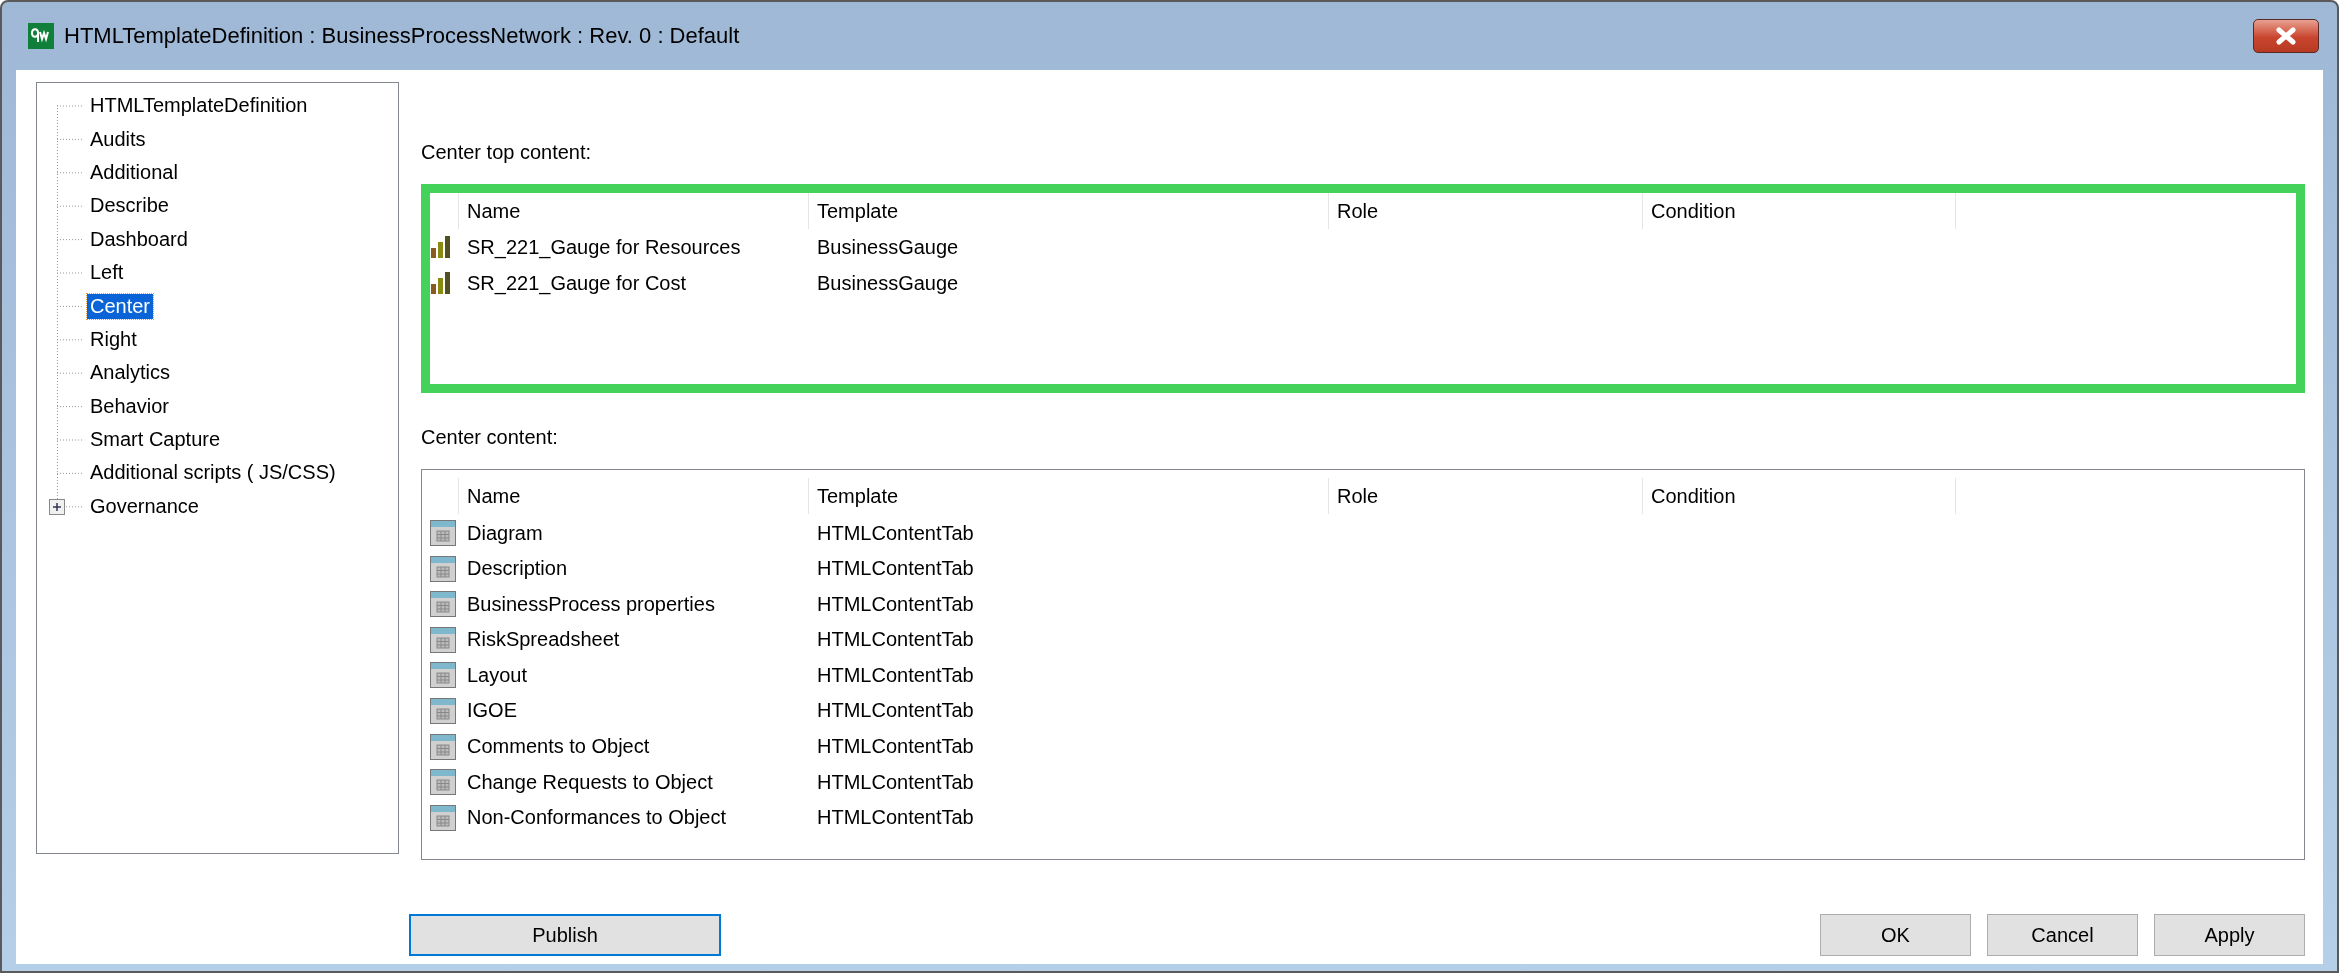 The height and width of the screenshot is (973, 2339). I want to click on window-title: HTMLTemplateDefinition : BusinessProcessNetwork : Rev. 0 : Default, so click(402, 36).